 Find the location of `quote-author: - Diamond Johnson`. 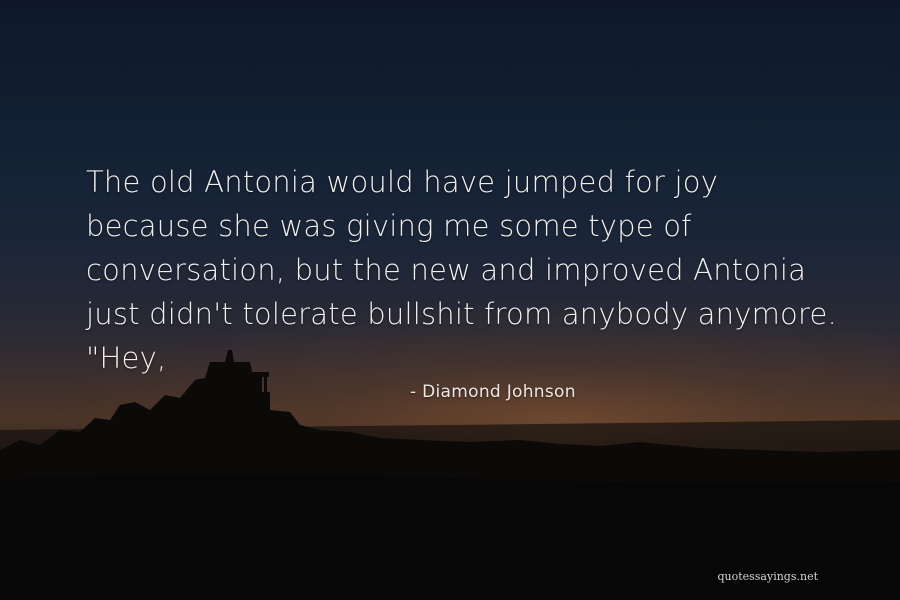

quote-author: - Diamond Johnson is located at coordinates (493, 392).